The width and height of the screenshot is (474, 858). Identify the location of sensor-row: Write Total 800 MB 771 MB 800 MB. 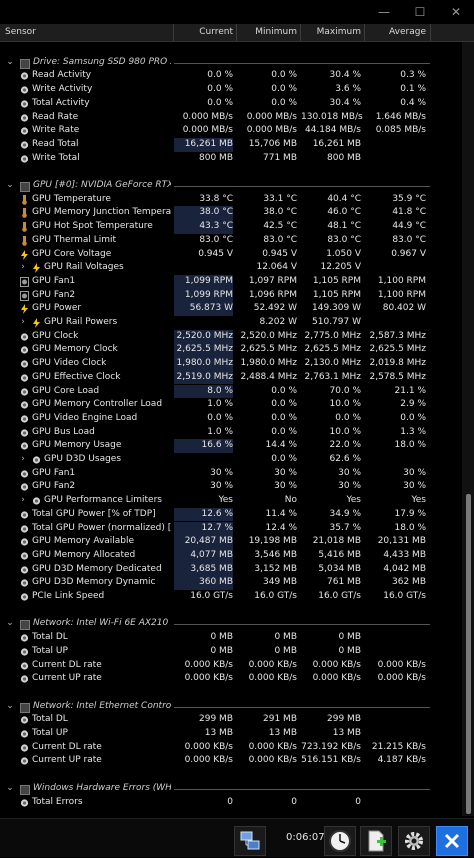
(216, 159).